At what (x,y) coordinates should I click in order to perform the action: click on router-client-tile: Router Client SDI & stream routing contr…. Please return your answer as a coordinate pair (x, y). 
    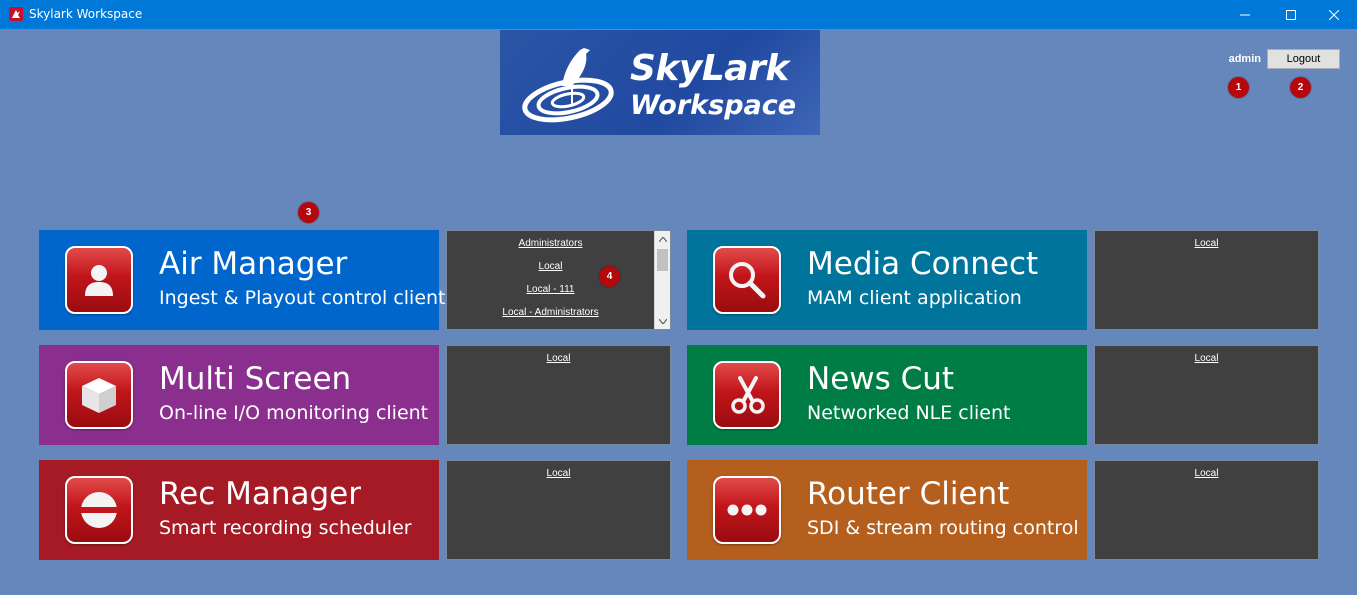
    Looking at the image, I should click on (887, 510).